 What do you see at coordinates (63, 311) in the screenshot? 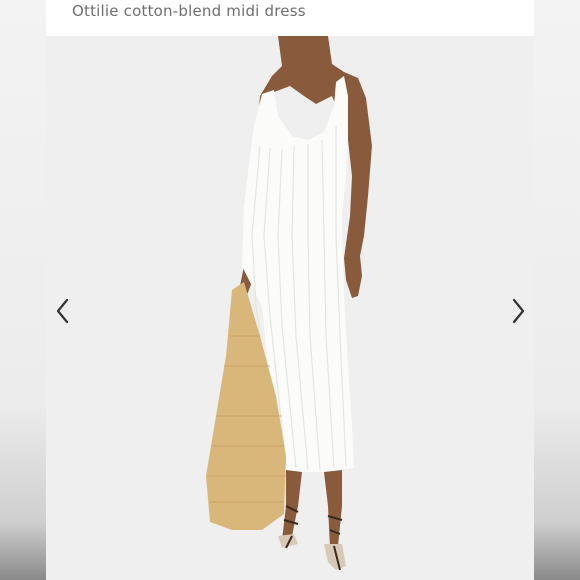
I see `chevron-left-icon` at bounding box center [63, 311].